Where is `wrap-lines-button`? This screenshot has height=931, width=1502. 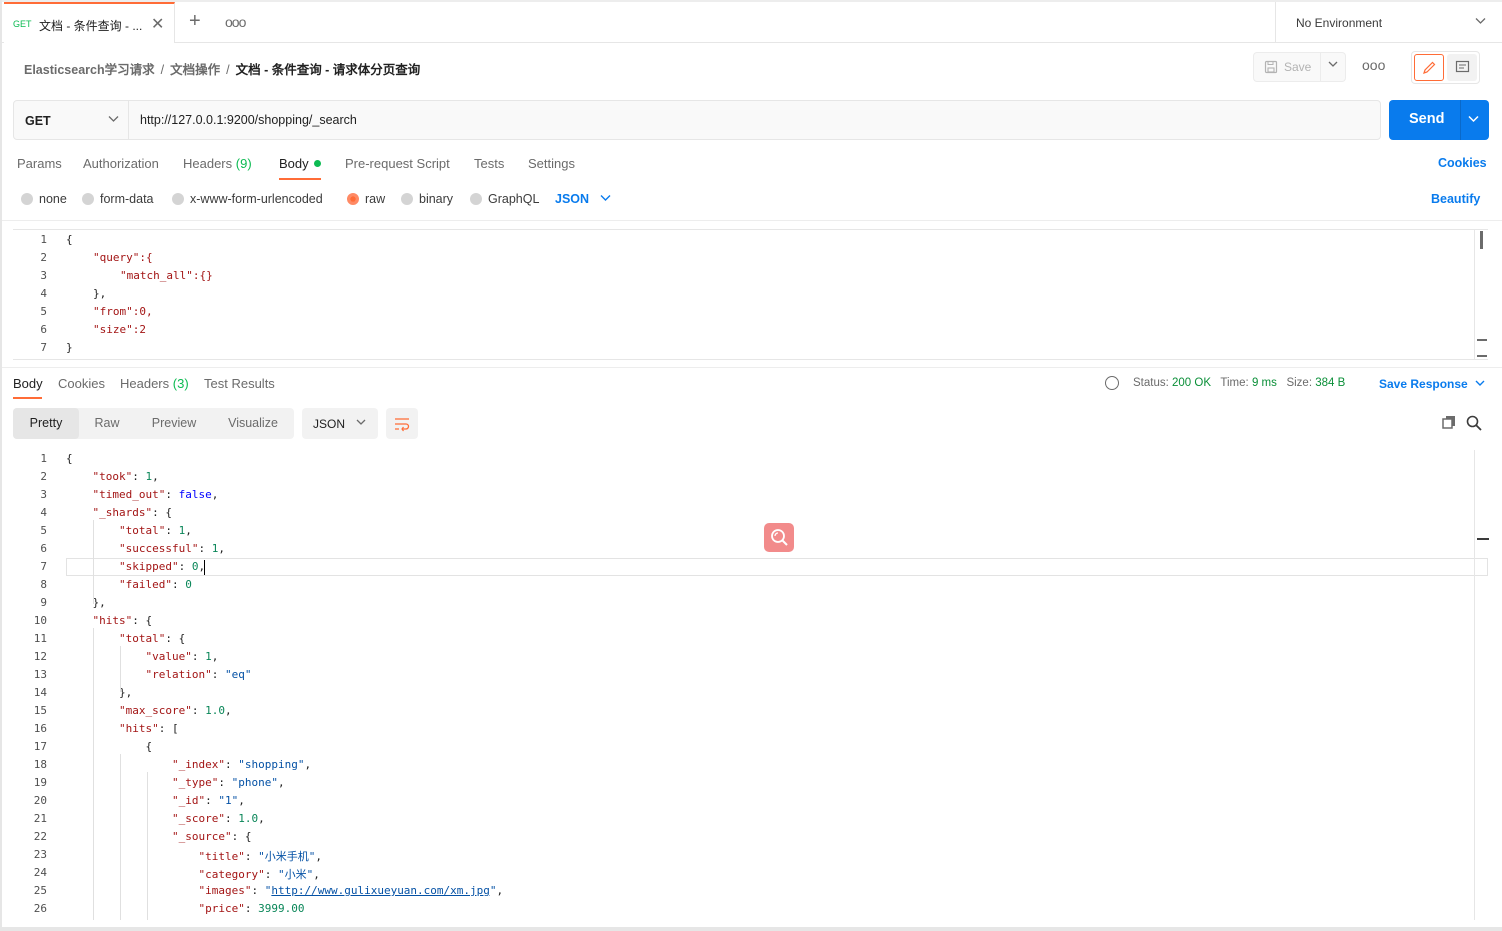
wrap-lines-button is located at coordinates (402, 423).